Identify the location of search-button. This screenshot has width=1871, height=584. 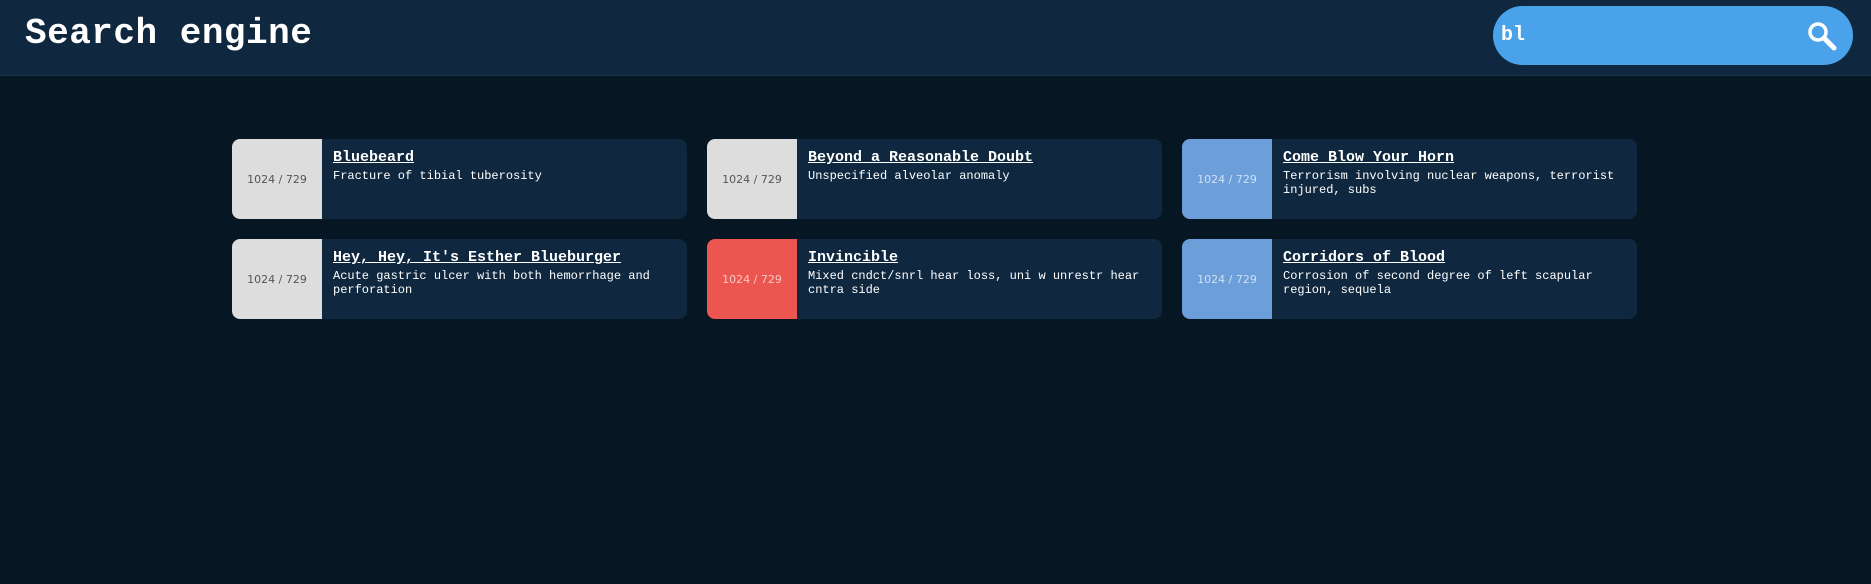
(1822, 36).